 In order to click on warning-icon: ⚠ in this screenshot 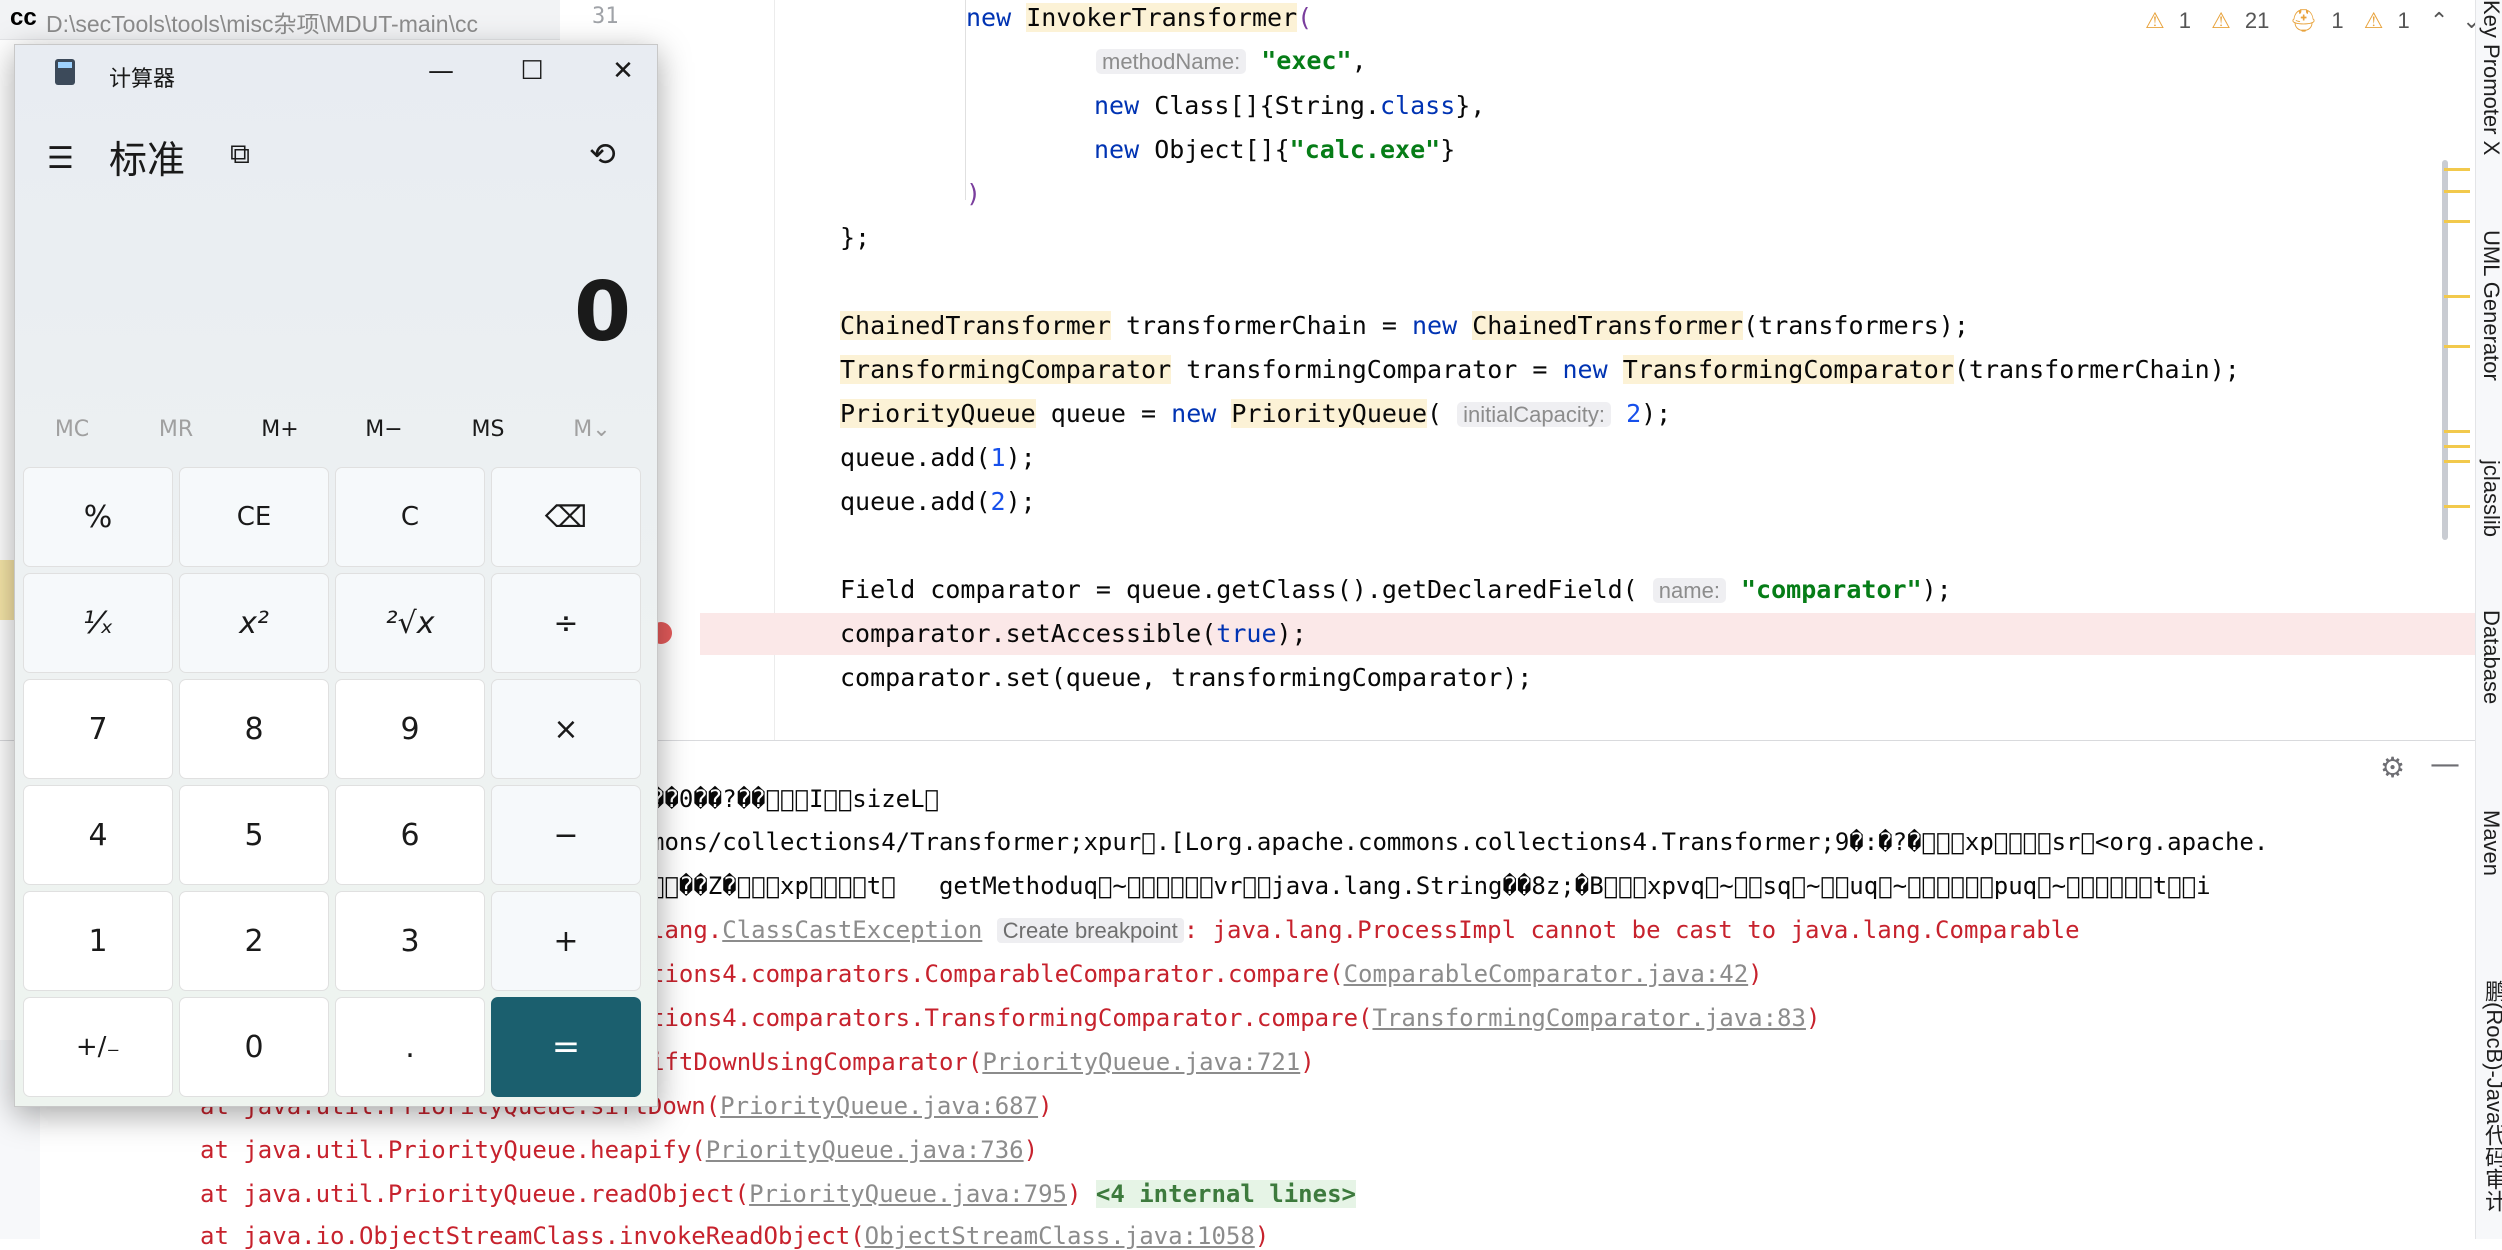, I will do `click(2221, 20)`.